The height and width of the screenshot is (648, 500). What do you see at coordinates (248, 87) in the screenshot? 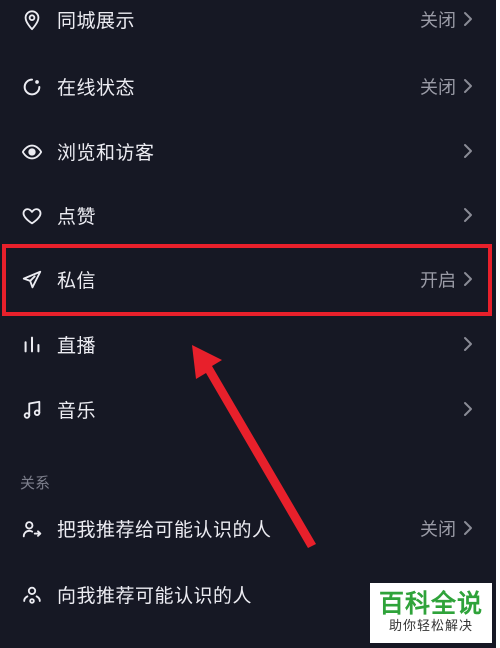
I see `setting-row-online-status: 在线状态 关闭` at bounding box center [248, 87].